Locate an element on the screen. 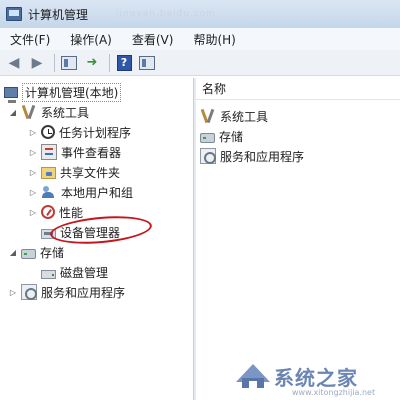 This screenshot has width=400, height=400. action-pane-icon is located at coordinates (147, 62).